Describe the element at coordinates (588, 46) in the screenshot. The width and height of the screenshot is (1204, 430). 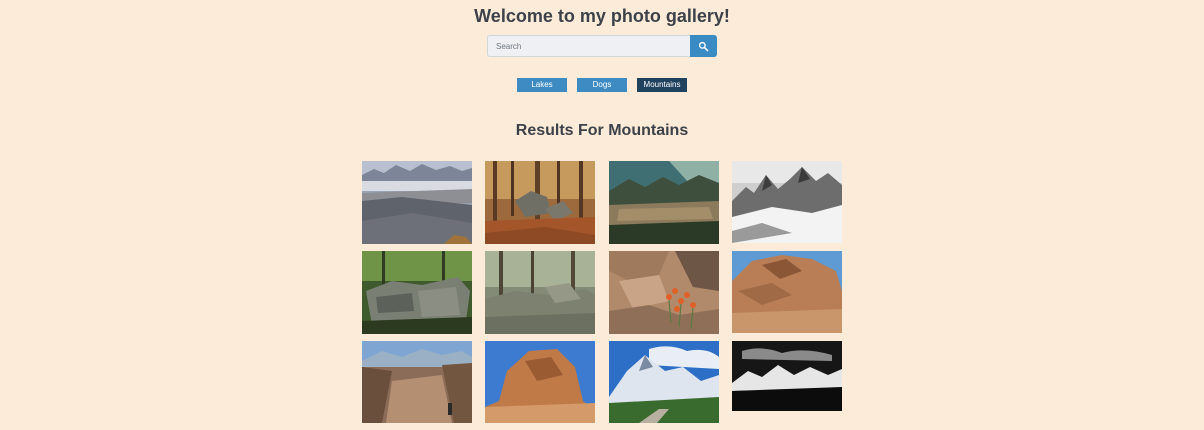
I see `search-input` at that location.